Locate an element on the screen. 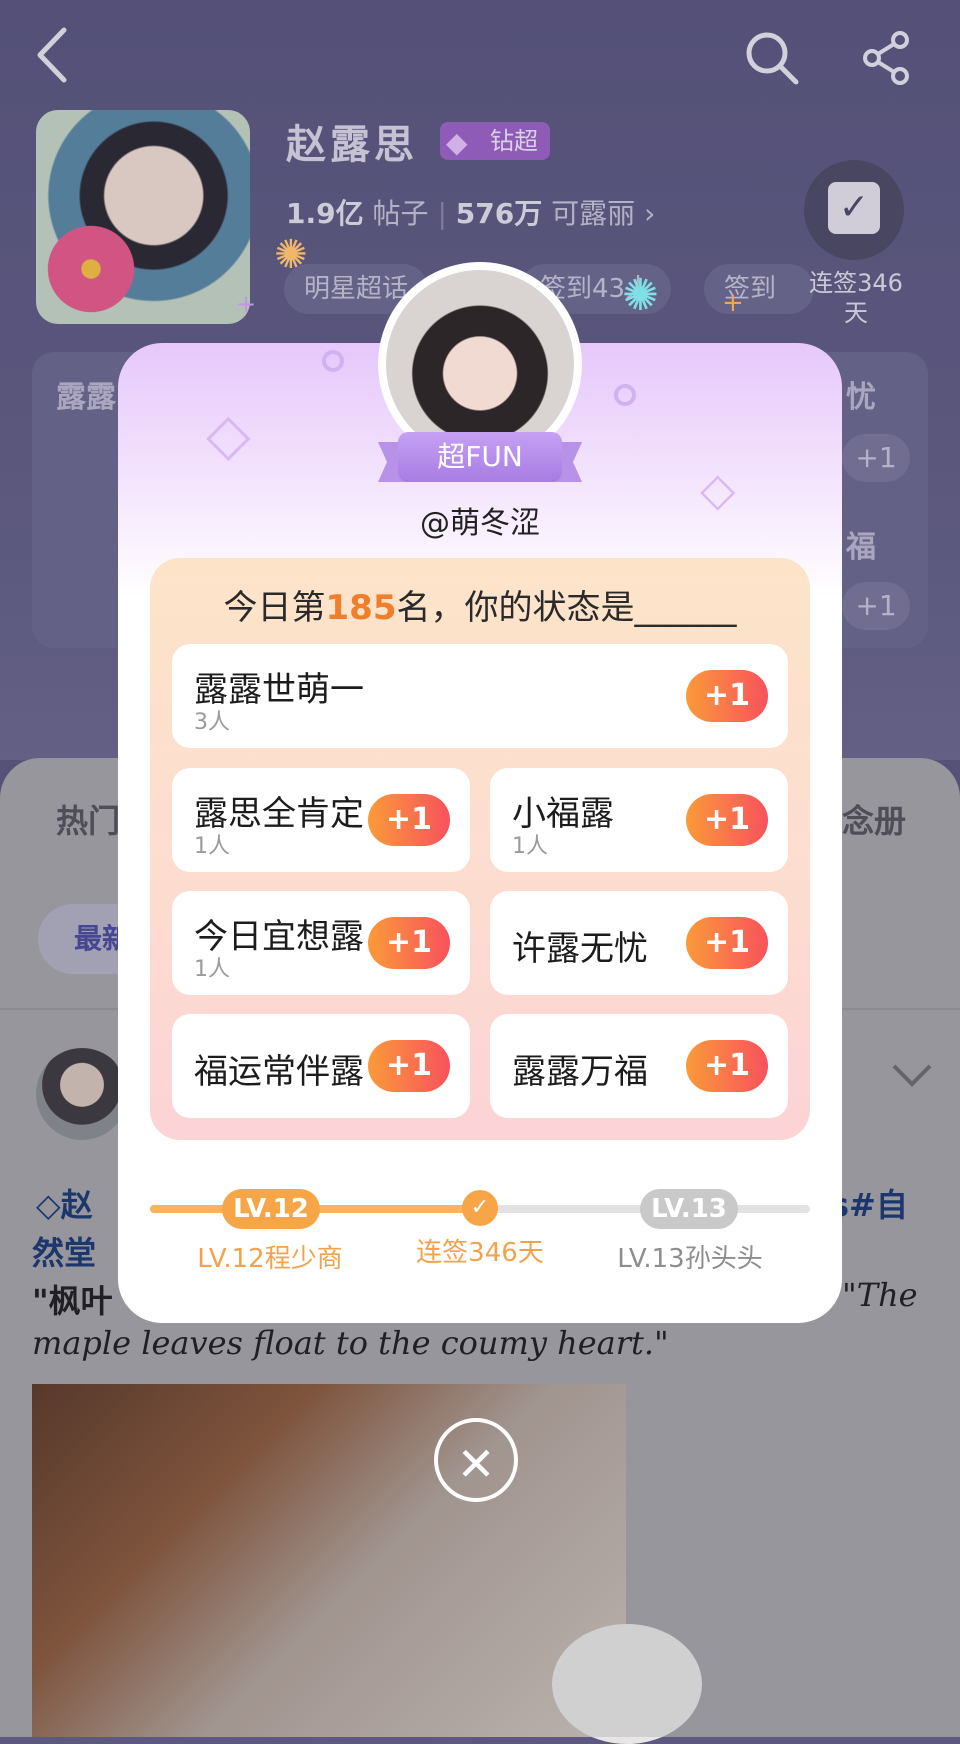 The height and width of the screenshot is (1744, 960). status-option-3: 今日宜想露 1人 +1 is located at coordinates (321, 943).